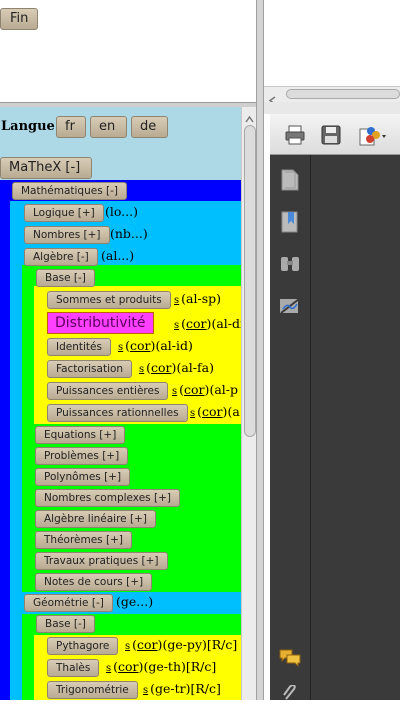  I want to click on save-icon, so click(331, 135).